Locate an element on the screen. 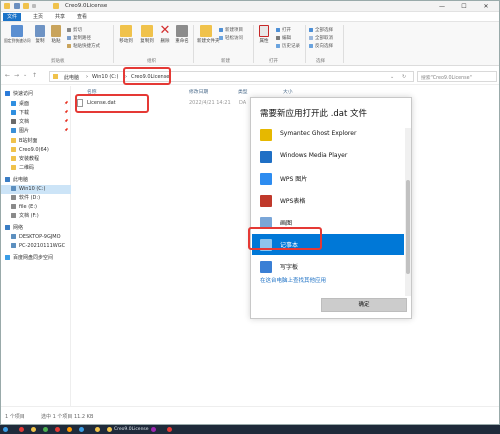 The height and width of the screenshot is (434, 500). move-to-button: 移动到 is located at coordinates (126, 34).